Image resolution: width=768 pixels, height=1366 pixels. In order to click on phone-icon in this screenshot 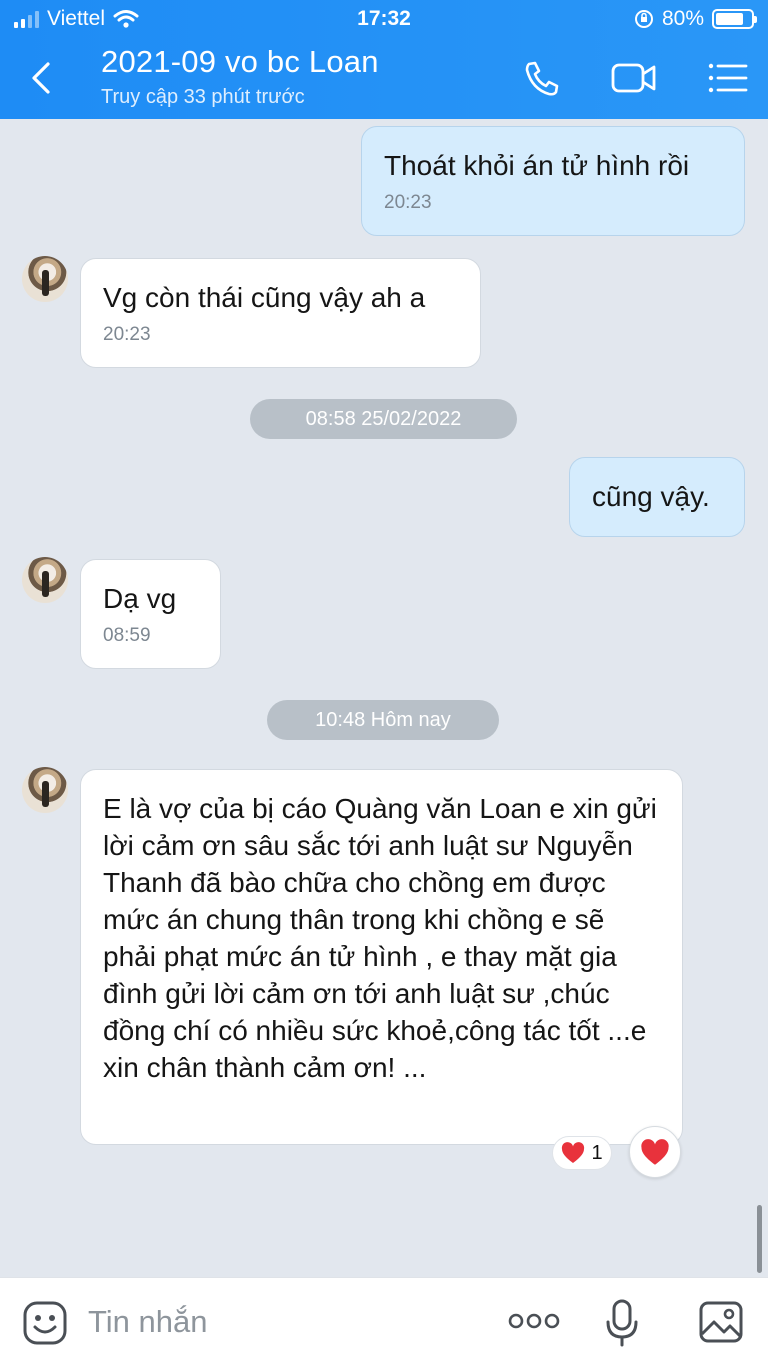, I will do `click(542, 78)`.